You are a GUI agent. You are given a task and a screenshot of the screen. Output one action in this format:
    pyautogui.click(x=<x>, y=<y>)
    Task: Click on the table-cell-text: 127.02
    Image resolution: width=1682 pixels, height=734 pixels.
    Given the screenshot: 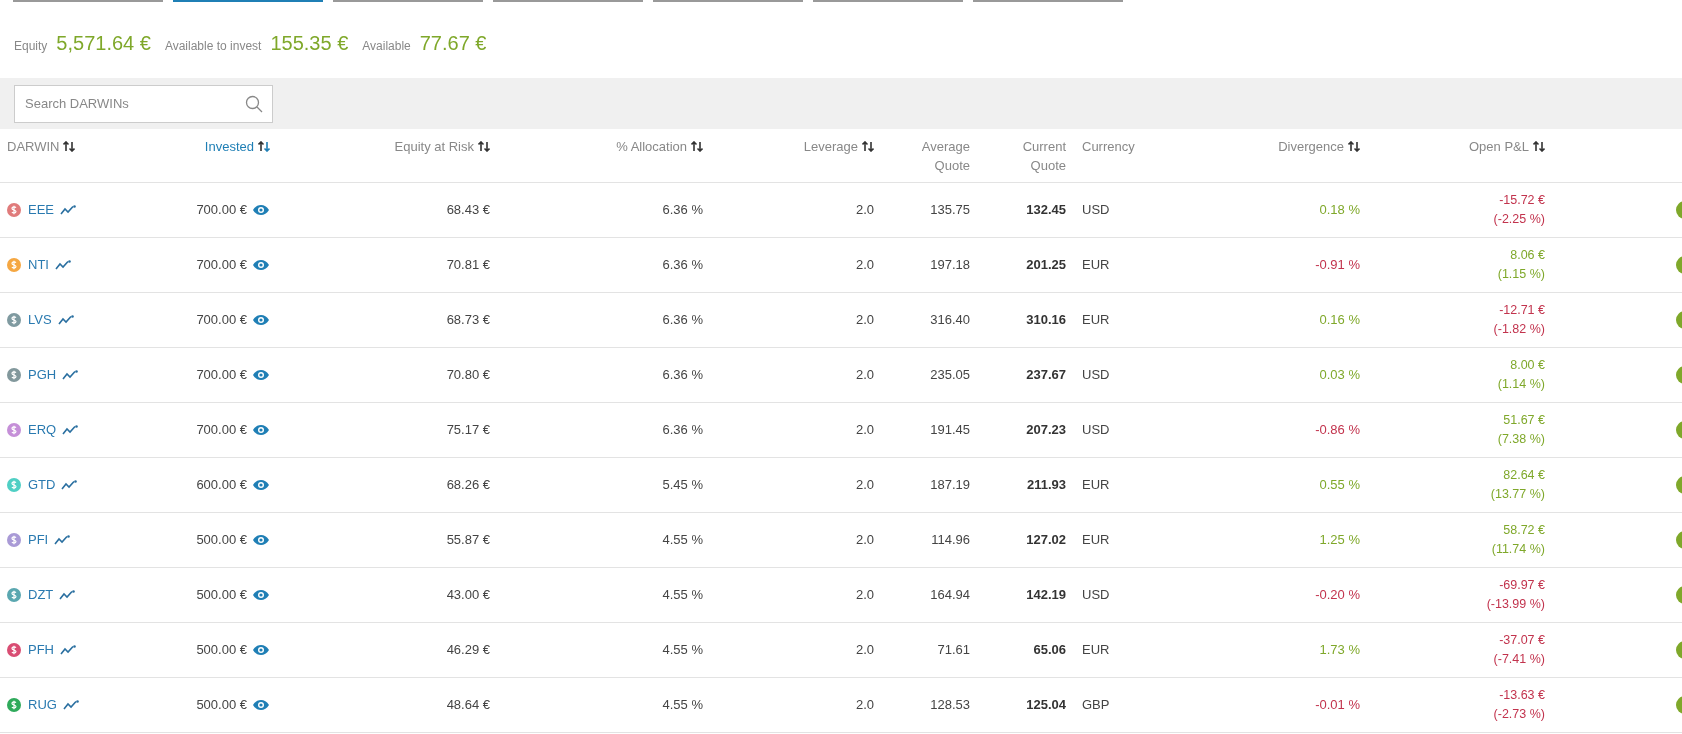 What is the action you would take?
    pyautogui.click(x=1046, y=540)
    